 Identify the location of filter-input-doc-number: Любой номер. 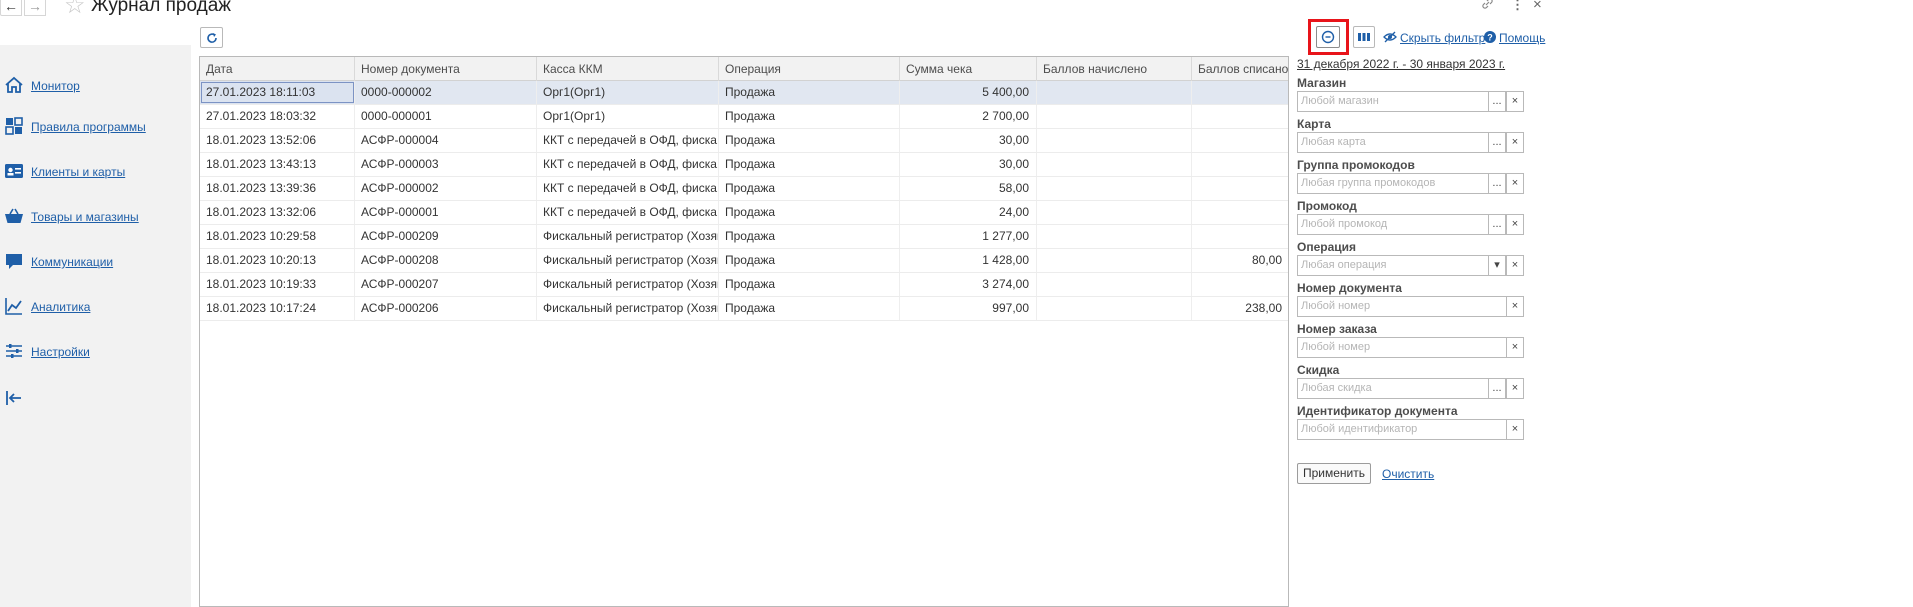
(1402, 306).